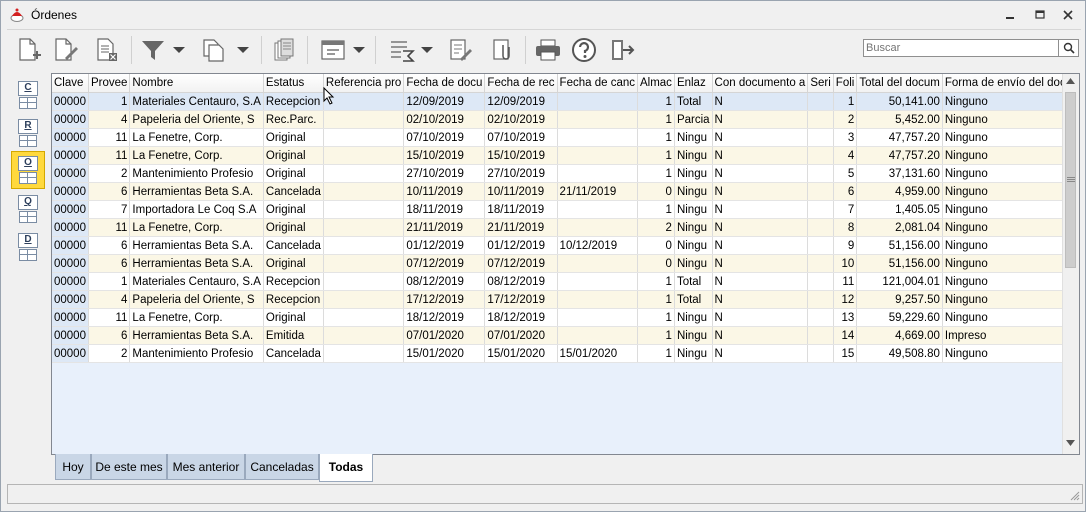 The width and height of the screenshot is (1086, 512). What do you see at coordinates (196, 119) in the screenshot?
I see `table-cell: Papeleria del Oriente, S` at bounding box center [196, 119].